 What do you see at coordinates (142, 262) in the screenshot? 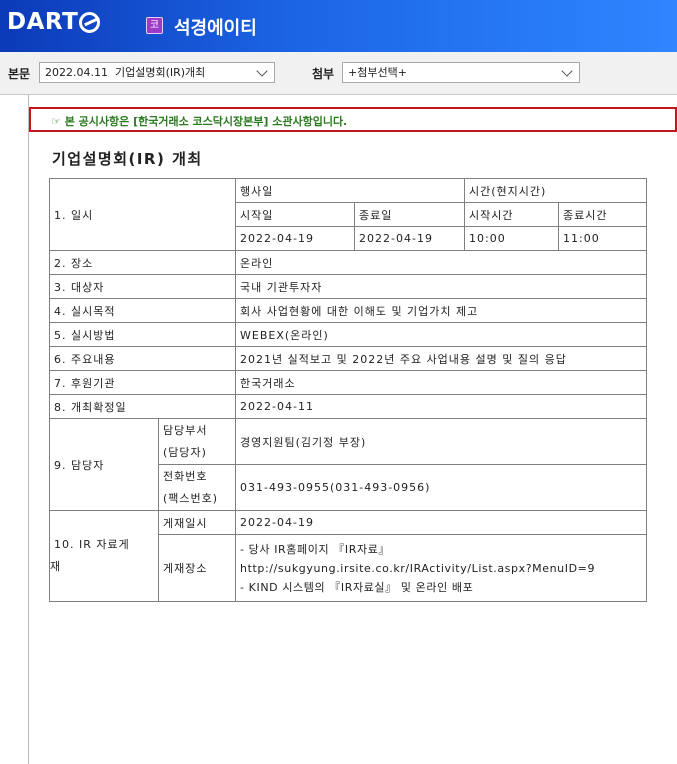
I see `row-label-place: 2. 장소` at bounding box center [142, 262].